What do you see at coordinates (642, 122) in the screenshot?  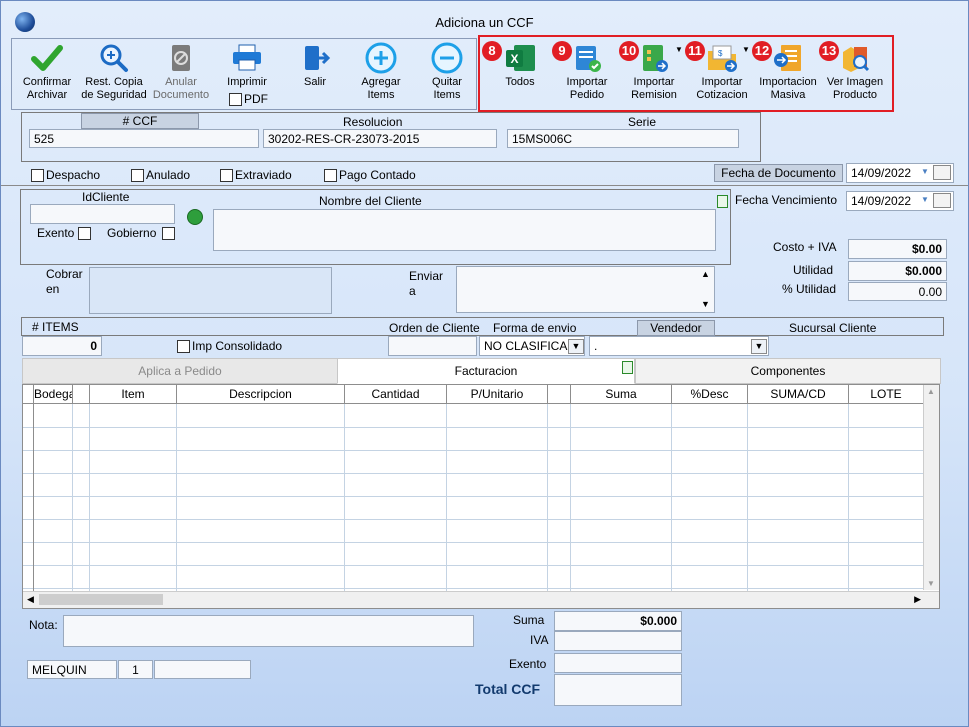 I see `serie-label: Serie` at bounding box center [642, 122].